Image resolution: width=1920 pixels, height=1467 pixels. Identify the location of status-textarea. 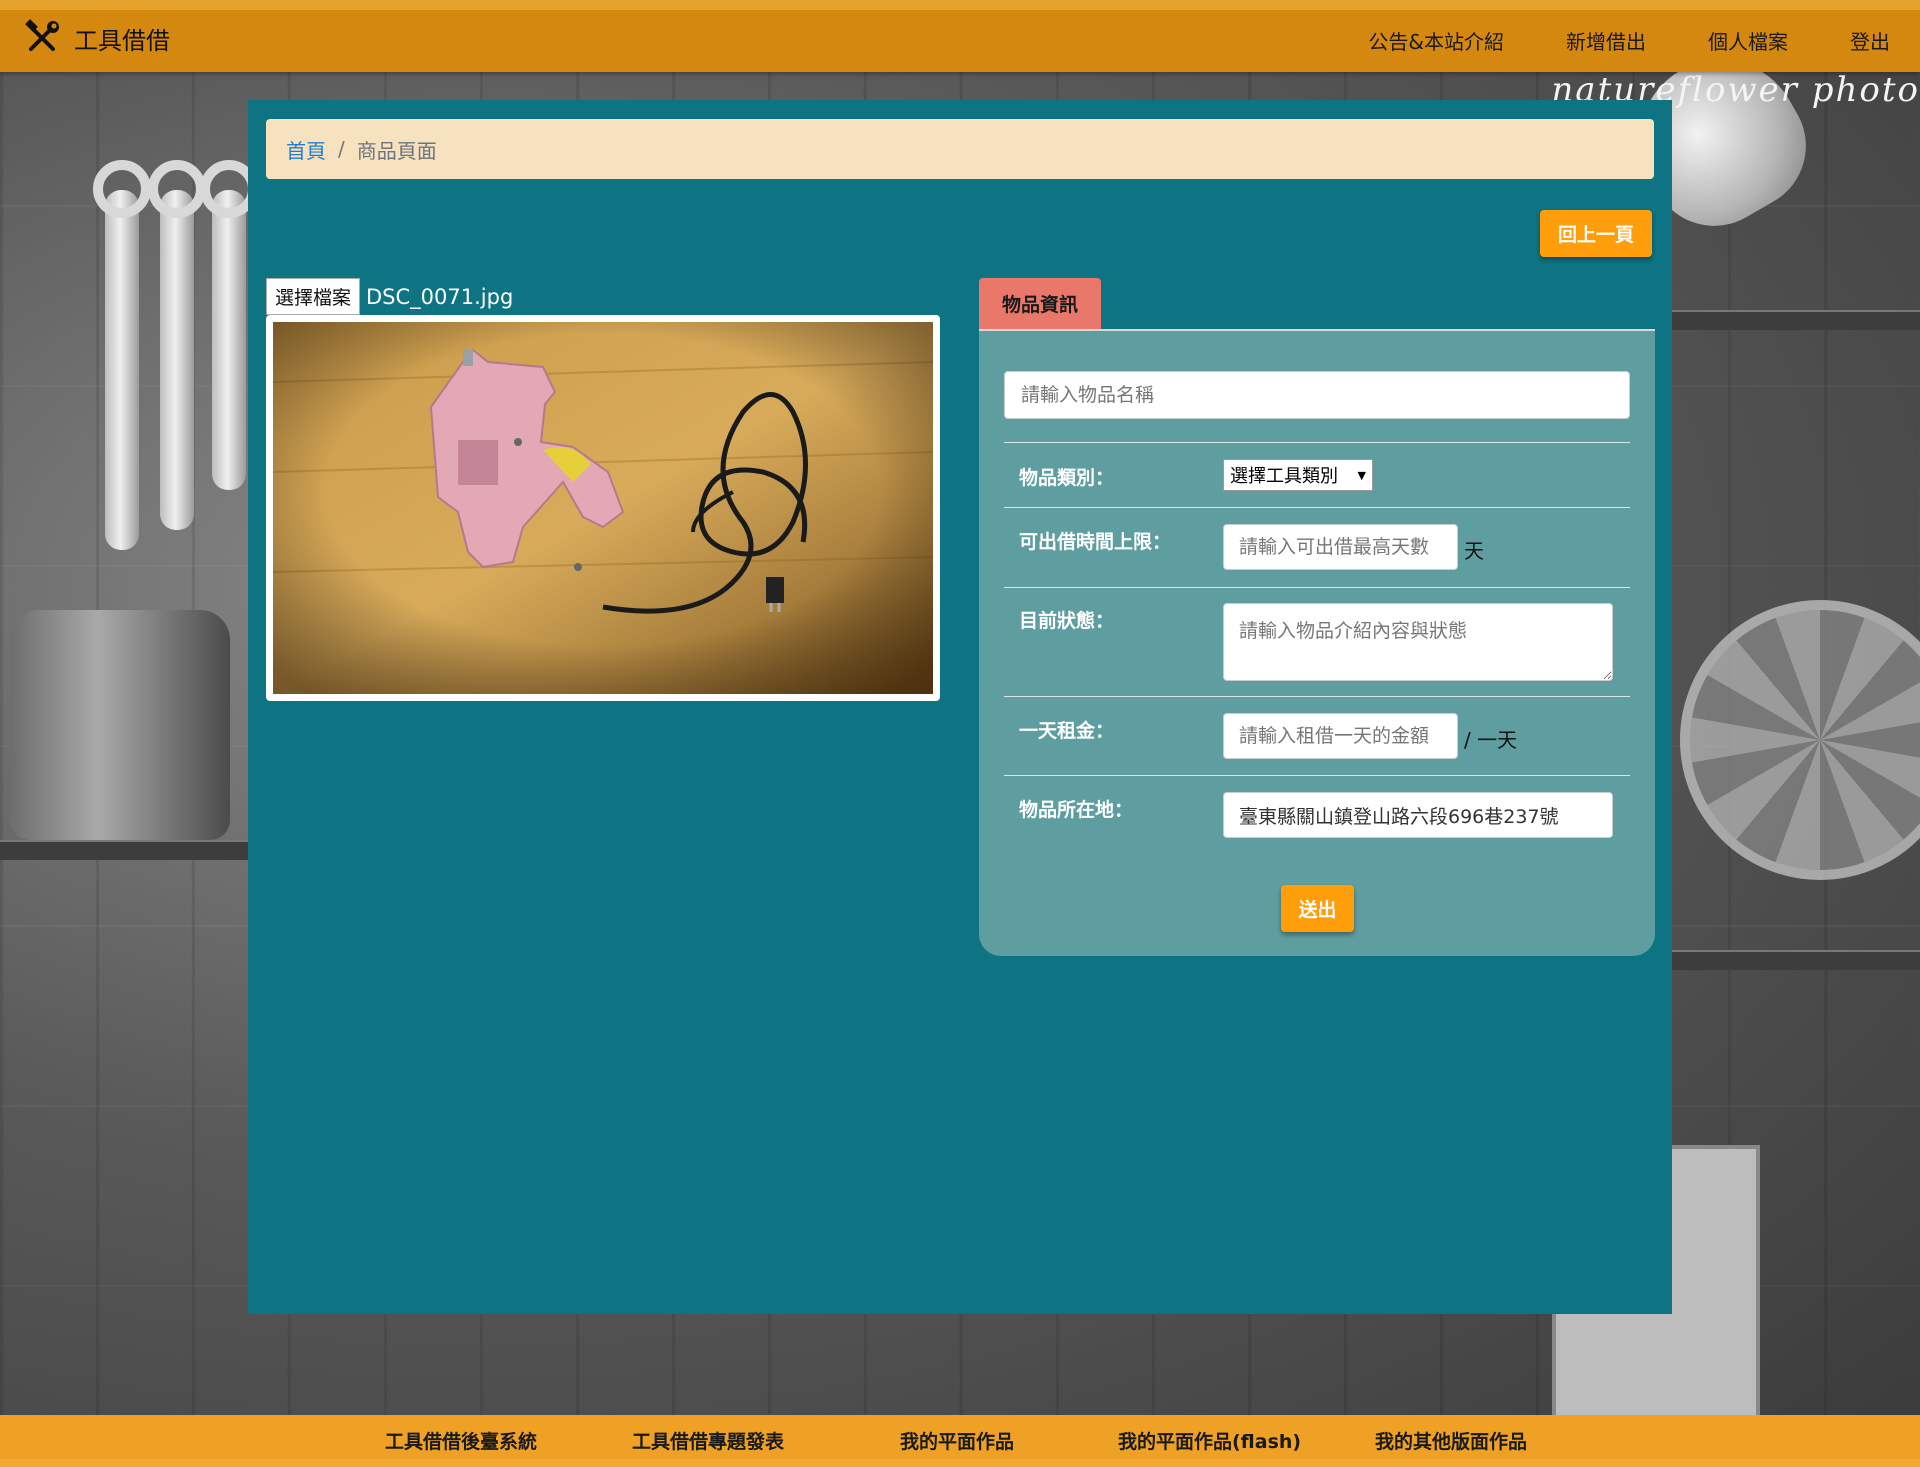
(1418, 642).